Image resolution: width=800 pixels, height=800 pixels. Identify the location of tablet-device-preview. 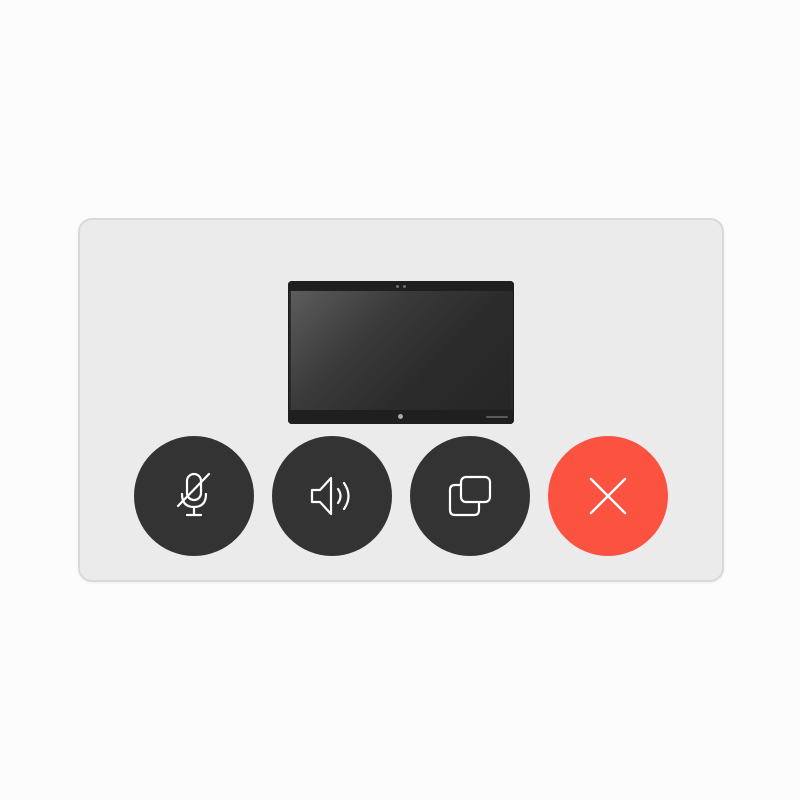
(401, 352).